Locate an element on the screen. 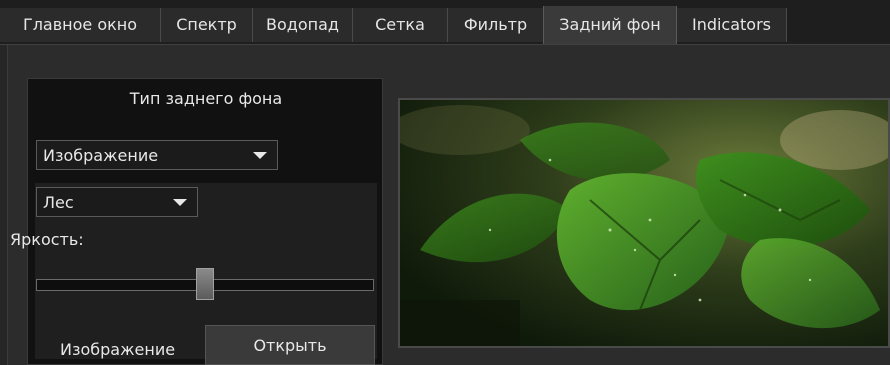  tab-waterfall: Водопад is located at coordinates (303, 25).